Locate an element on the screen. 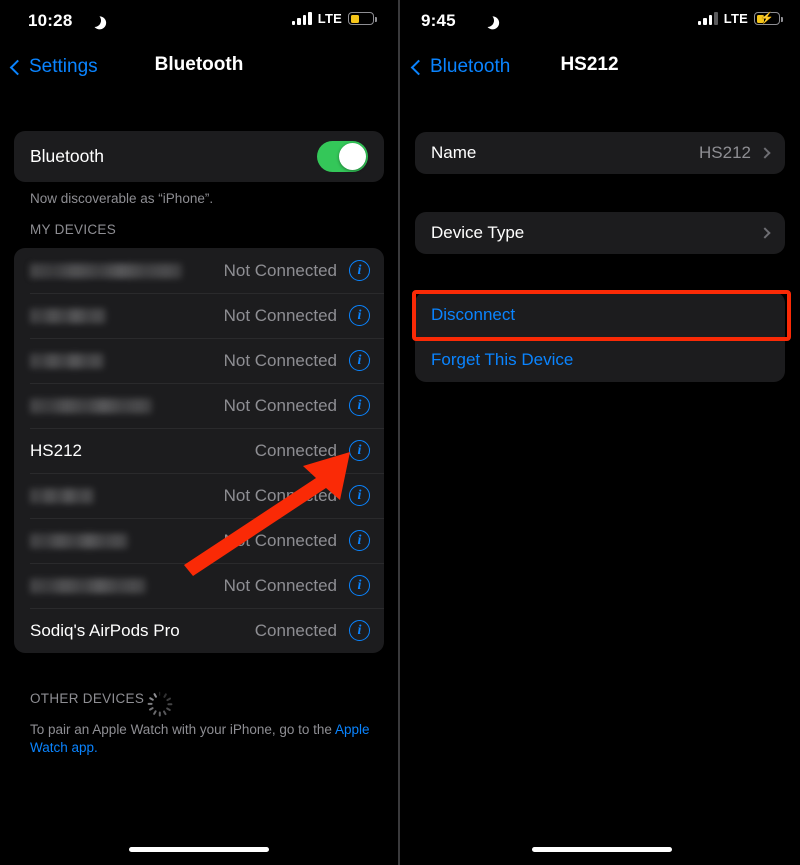 The image size is (800, 865). home-indicator-left is located at coordinates (199, 849).